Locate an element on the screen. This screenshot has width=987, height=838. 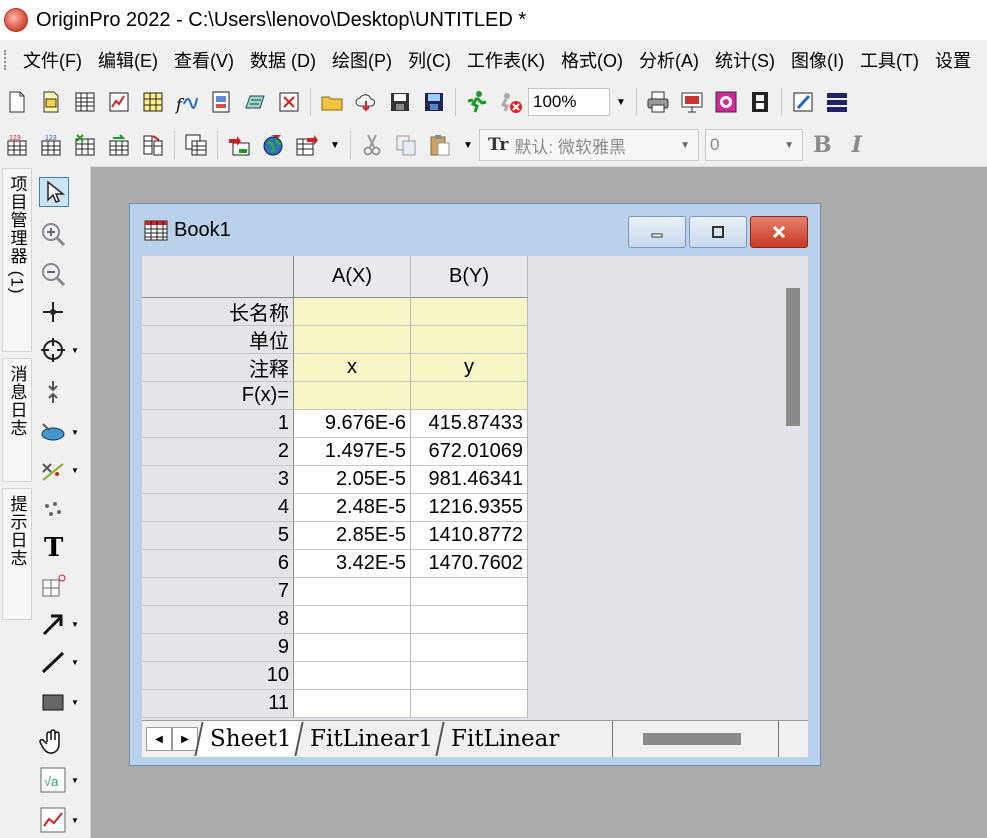
data-cell: 2.48E-5 is located at coordinates (352, 508).